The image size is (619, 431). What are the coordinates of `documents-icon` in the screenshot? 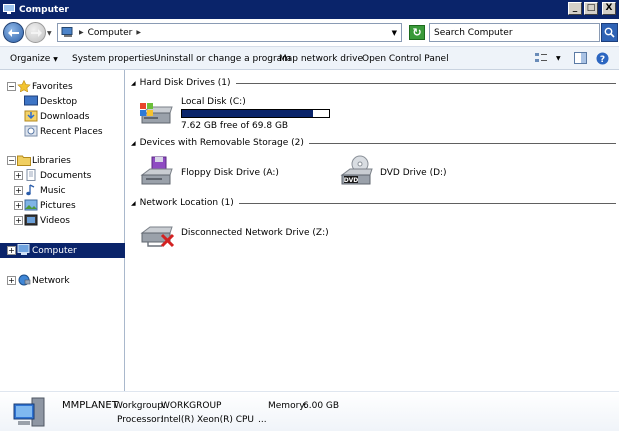 It's located at (31, 175).